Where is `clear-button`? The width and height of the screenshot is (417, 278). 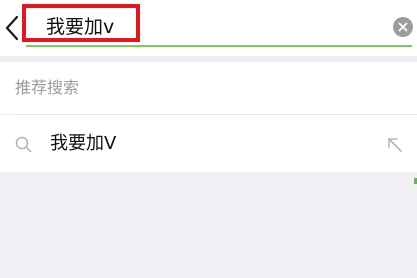
clear-button is located at coordinates (403, 27).